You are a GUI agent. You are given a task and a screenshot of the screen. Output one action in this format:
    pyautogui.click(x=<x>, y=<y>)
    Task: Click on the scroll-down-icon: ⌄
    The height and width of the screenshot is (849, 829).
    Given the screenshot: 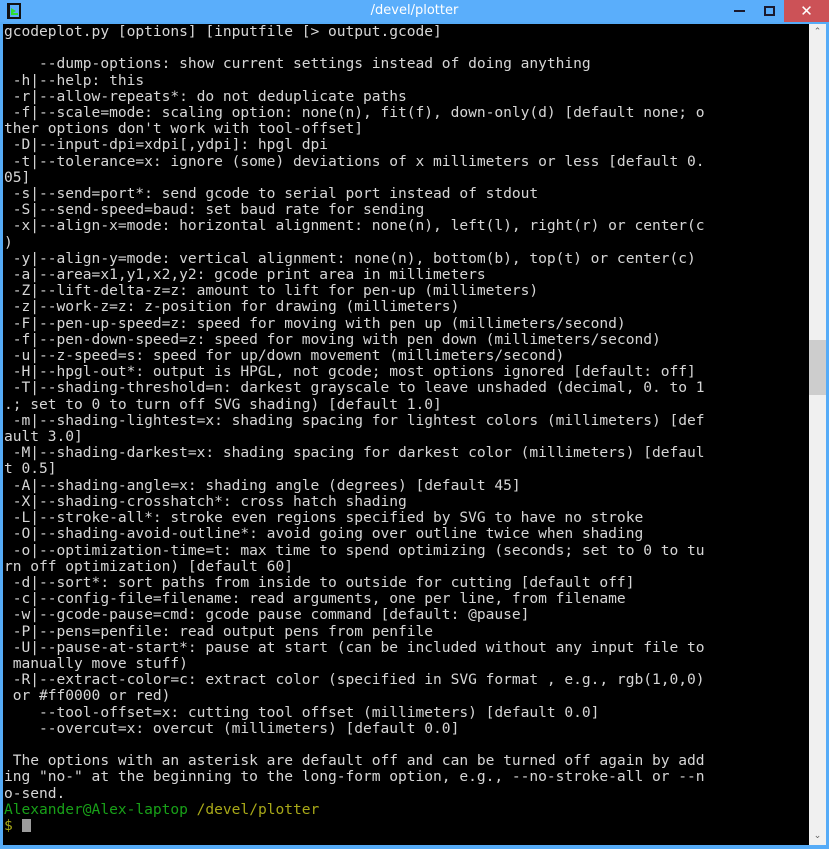 What is the action you would take?
    pyautogui.click(x=817, y=836)
    